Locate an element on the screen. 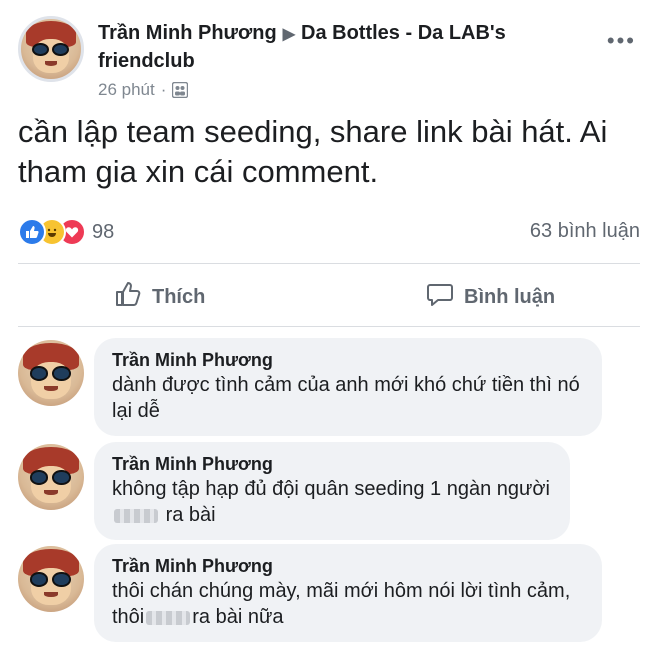 This screenshot has height=646, width=660. comment-bubble-icon is located at coordinates (440, 297).